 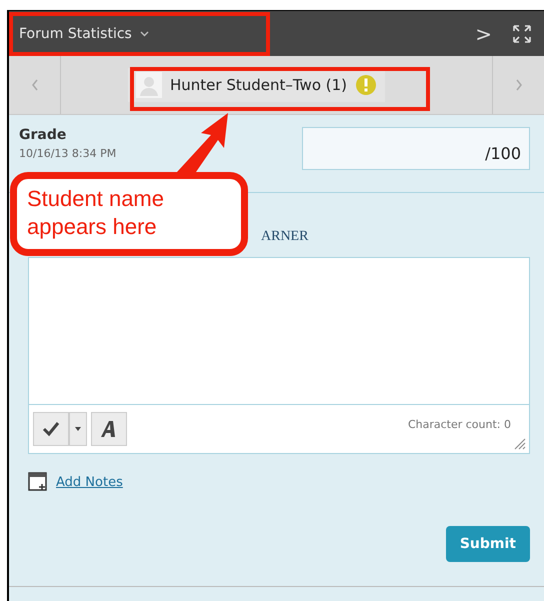 I want to click on chevron-right-icon, so click(x=518, y=85).